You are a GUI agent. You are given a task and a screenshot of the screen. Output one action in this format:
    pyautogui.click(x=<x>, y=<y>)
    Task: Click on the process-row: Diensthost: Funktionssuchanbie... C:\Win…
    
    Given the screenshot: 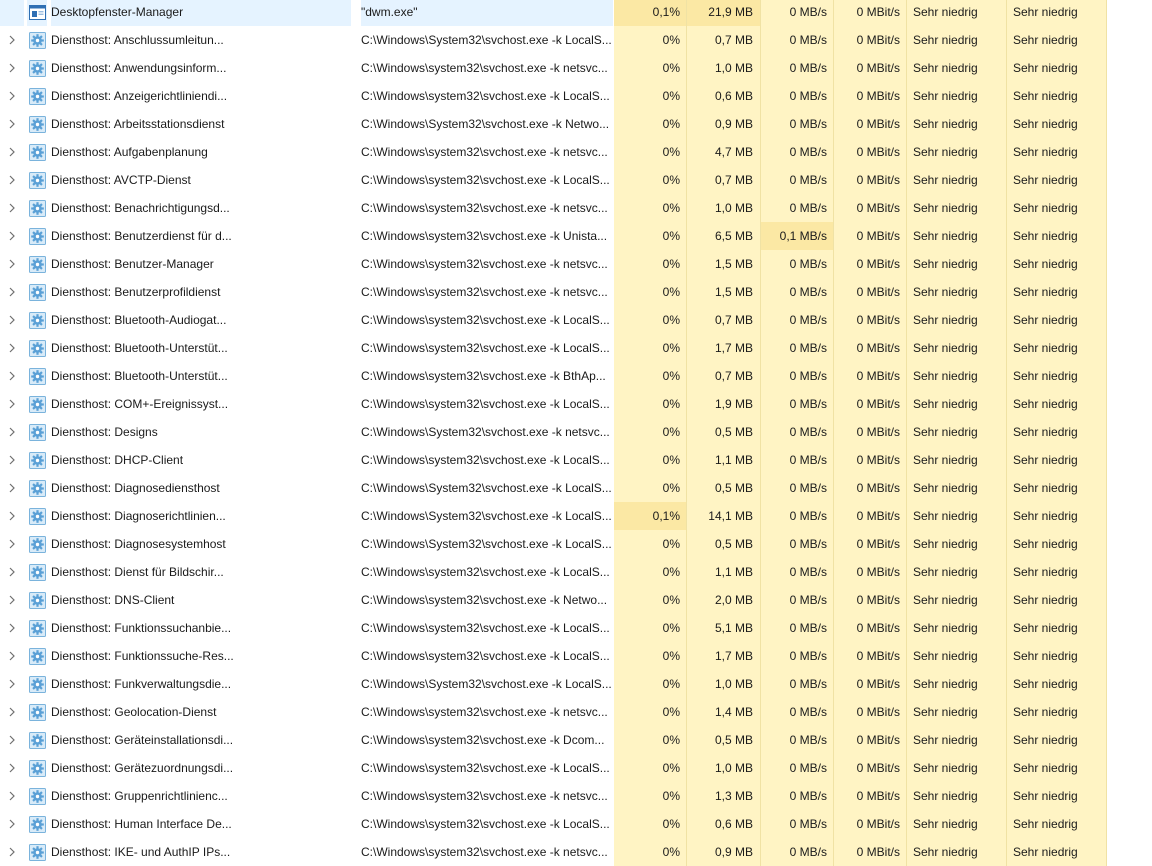 What is the action you would take?
    pyautogui.click(x=576, y=628)
    